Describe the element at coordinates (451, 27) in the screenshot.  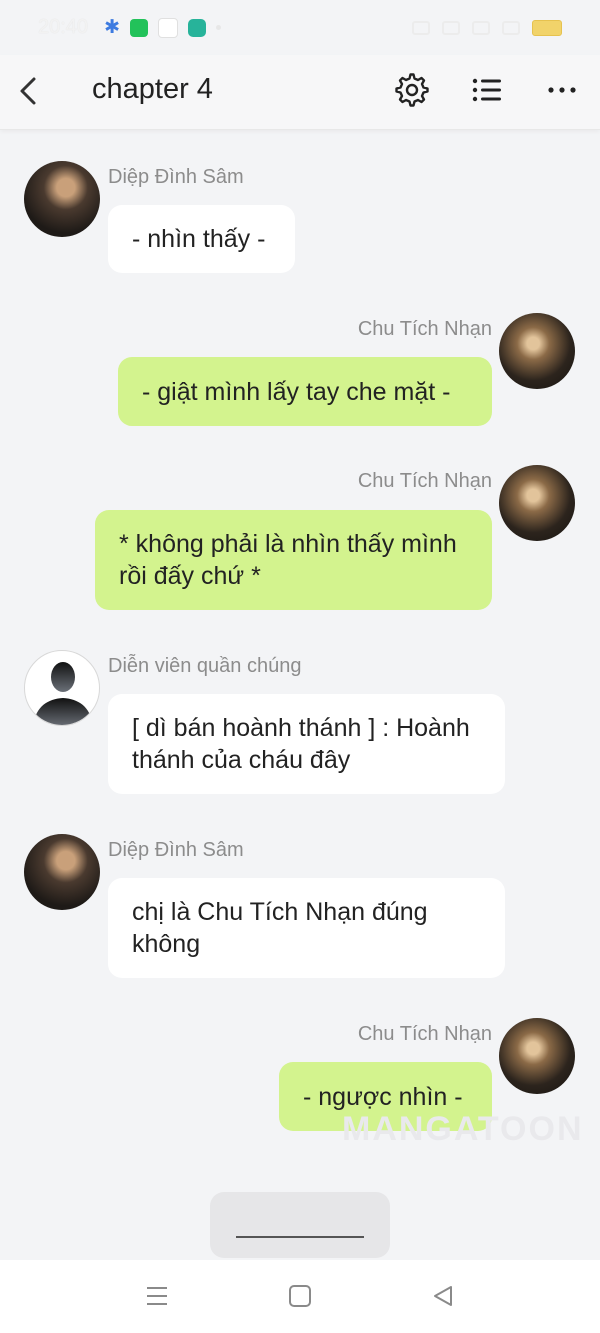
I see `mute-icon` at that location.